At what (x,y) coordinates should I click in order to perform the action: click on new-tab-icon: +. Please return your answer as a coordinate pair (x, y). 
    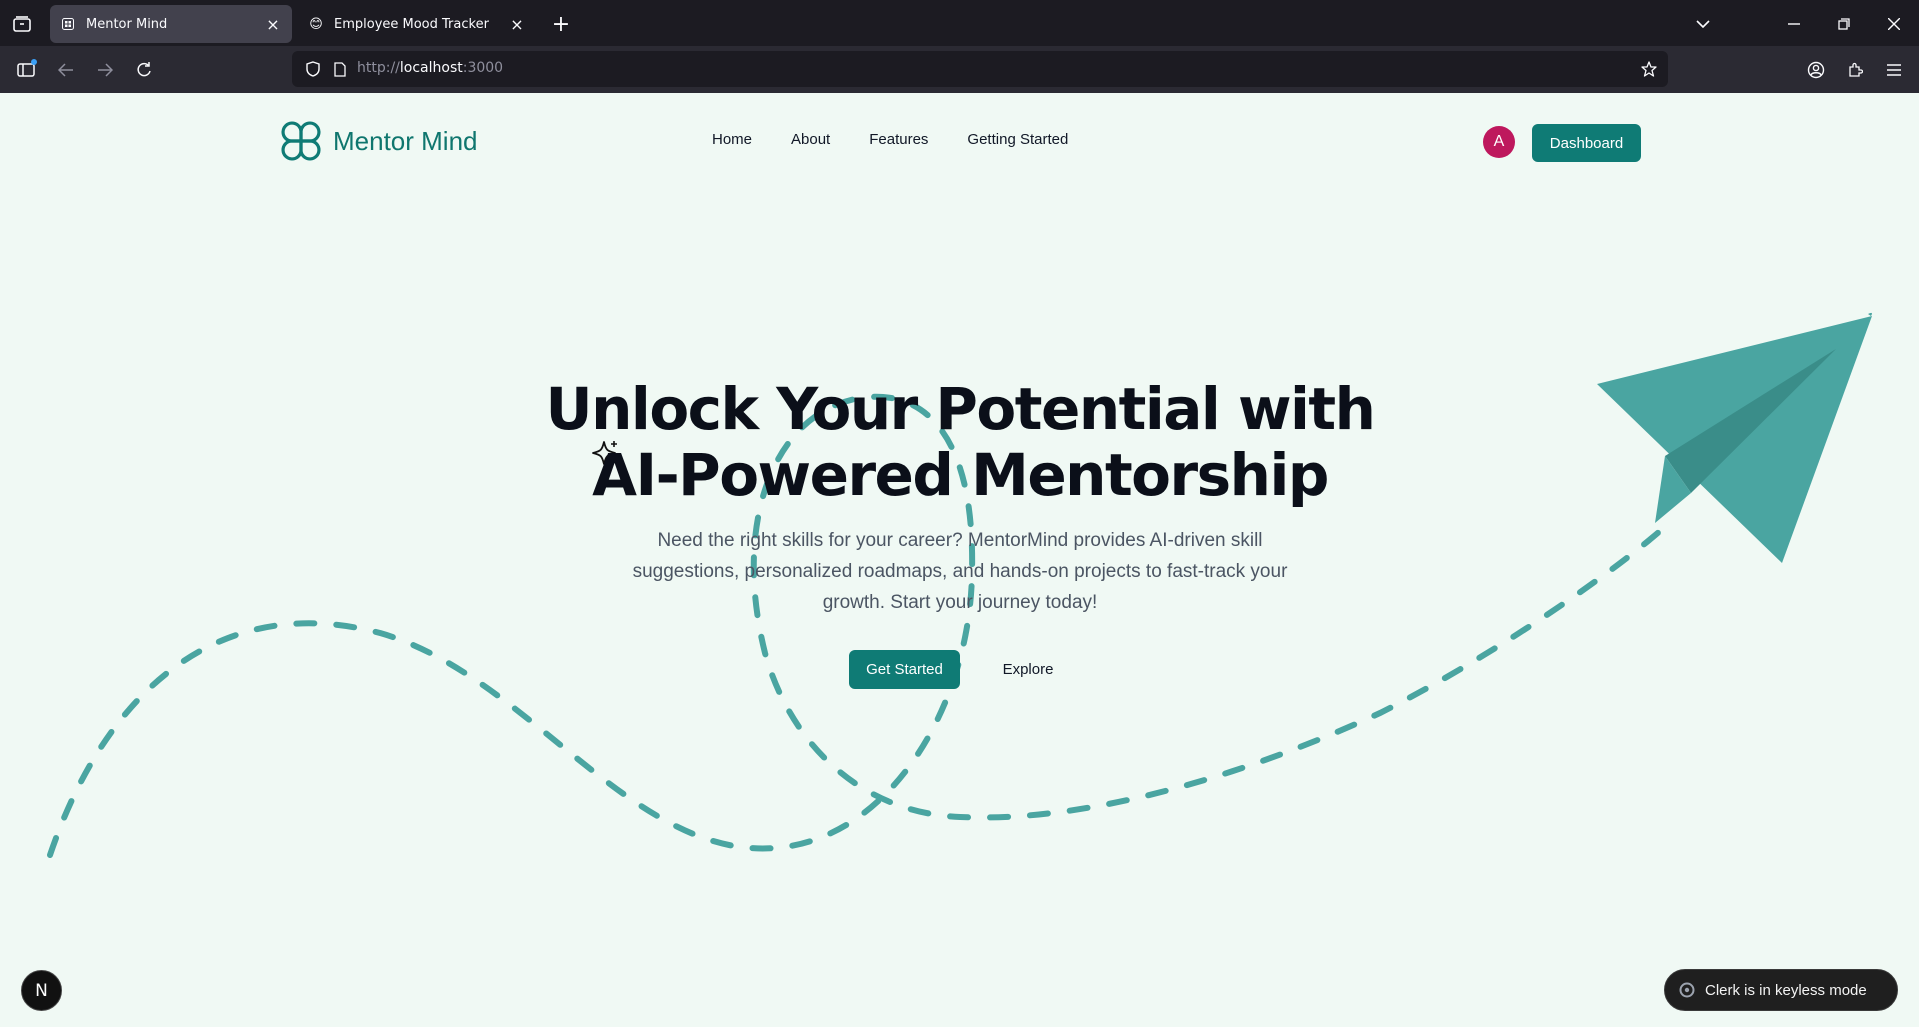
    Looking at the image, I should click on (561, 24).